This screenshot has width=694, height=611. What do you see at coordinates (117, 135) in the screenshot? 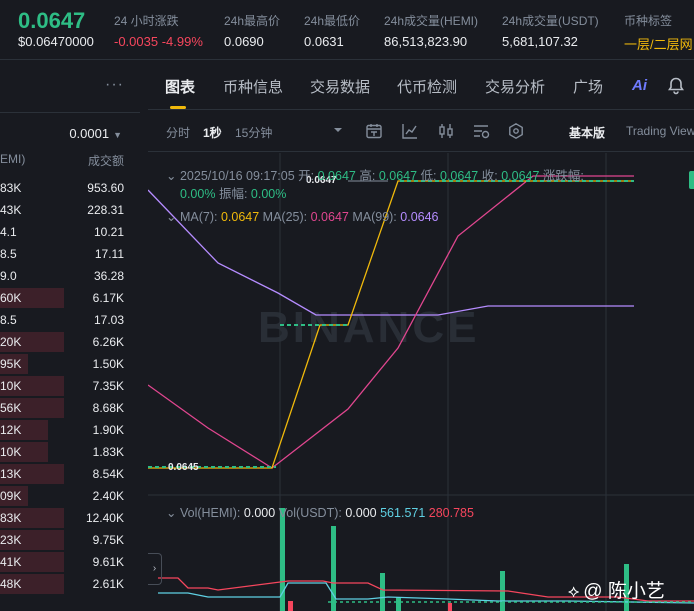
I see `caret-down-icon: ▼` at bounding box center [117, 135].